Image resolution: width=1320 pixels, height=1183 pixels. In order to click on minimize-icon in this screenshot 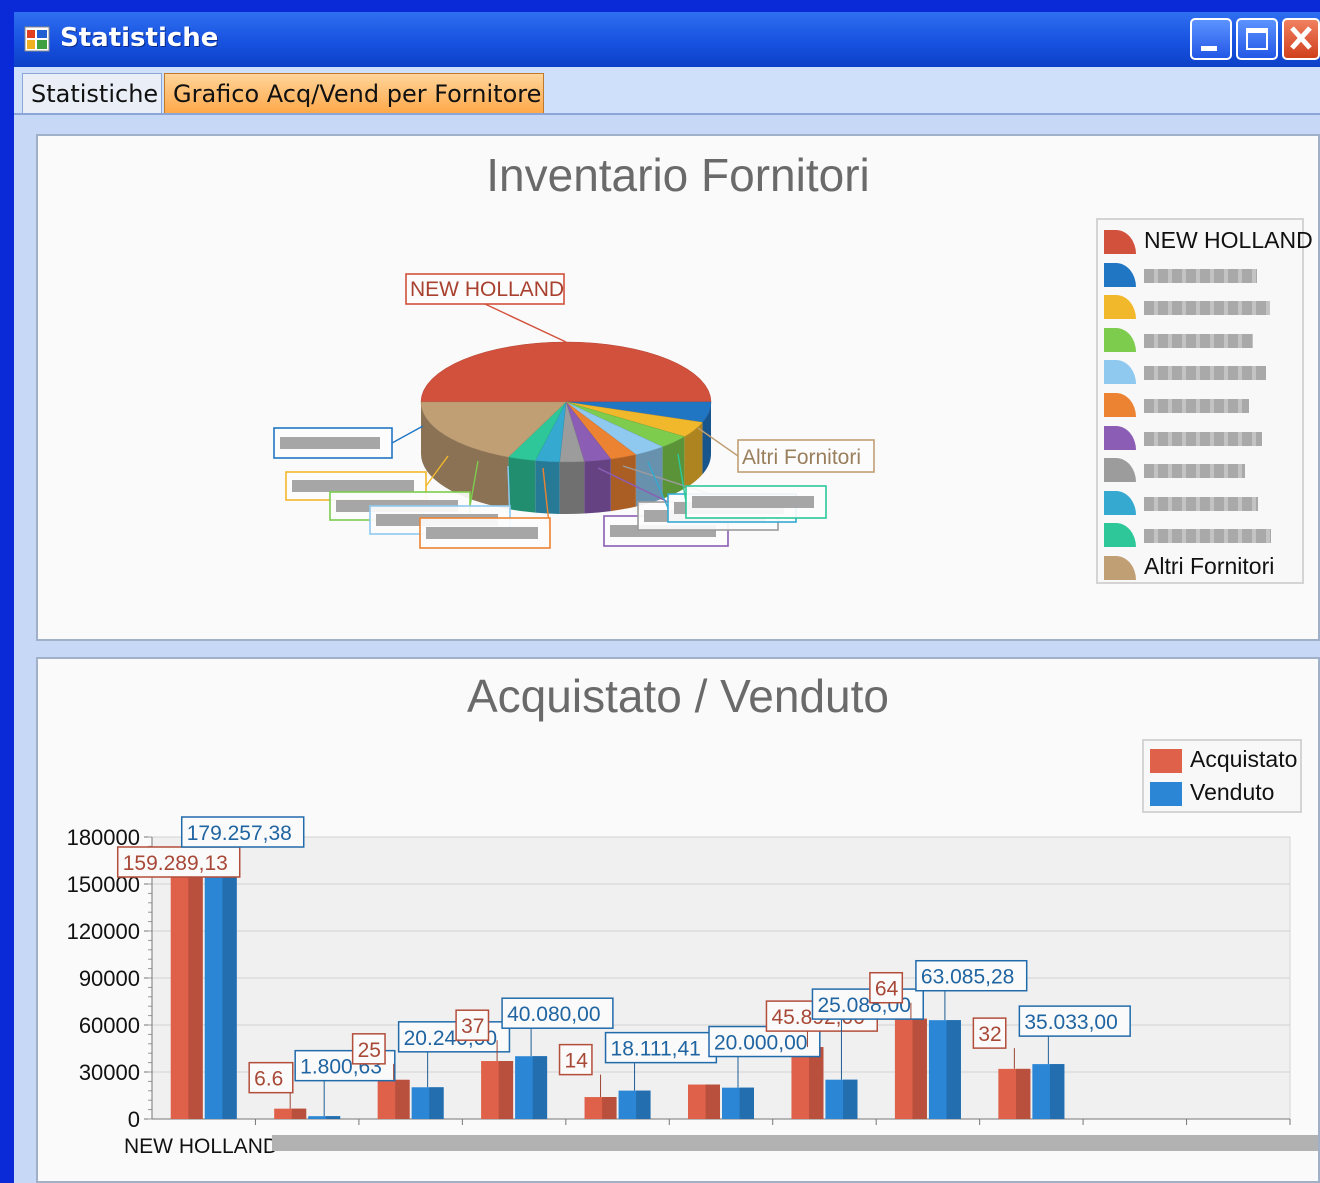, I will do `click(1209, 48)`.